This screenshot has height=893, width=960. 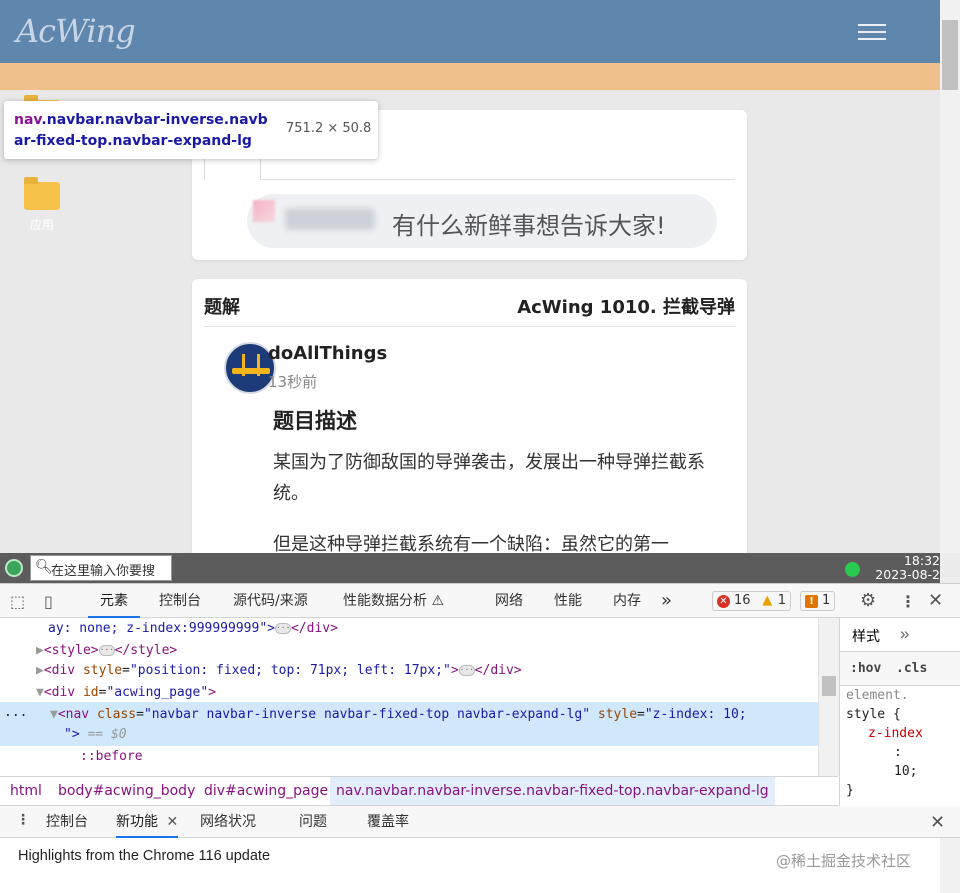 I want to click on issues-badge: ! 1, so click(x=818, y=601).